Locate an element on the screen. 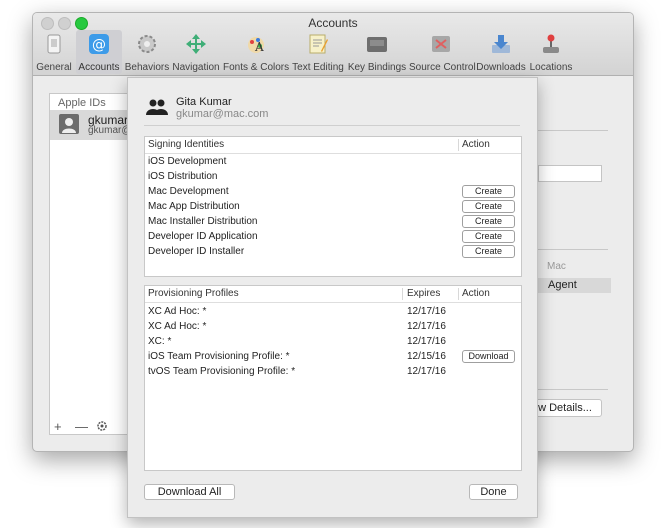 This screenshot has height=528, width=664. team-users-icon is located at coordinates (157, 107).